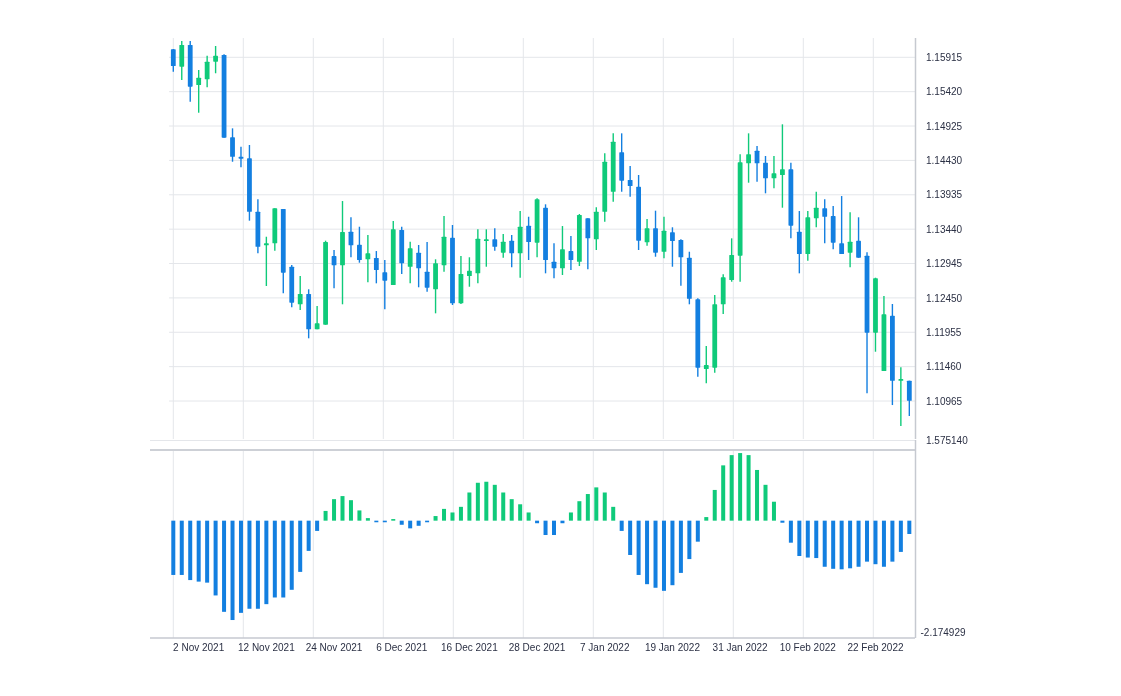  I want to click on y-axis-label: 1.15915, so click(944, 57).